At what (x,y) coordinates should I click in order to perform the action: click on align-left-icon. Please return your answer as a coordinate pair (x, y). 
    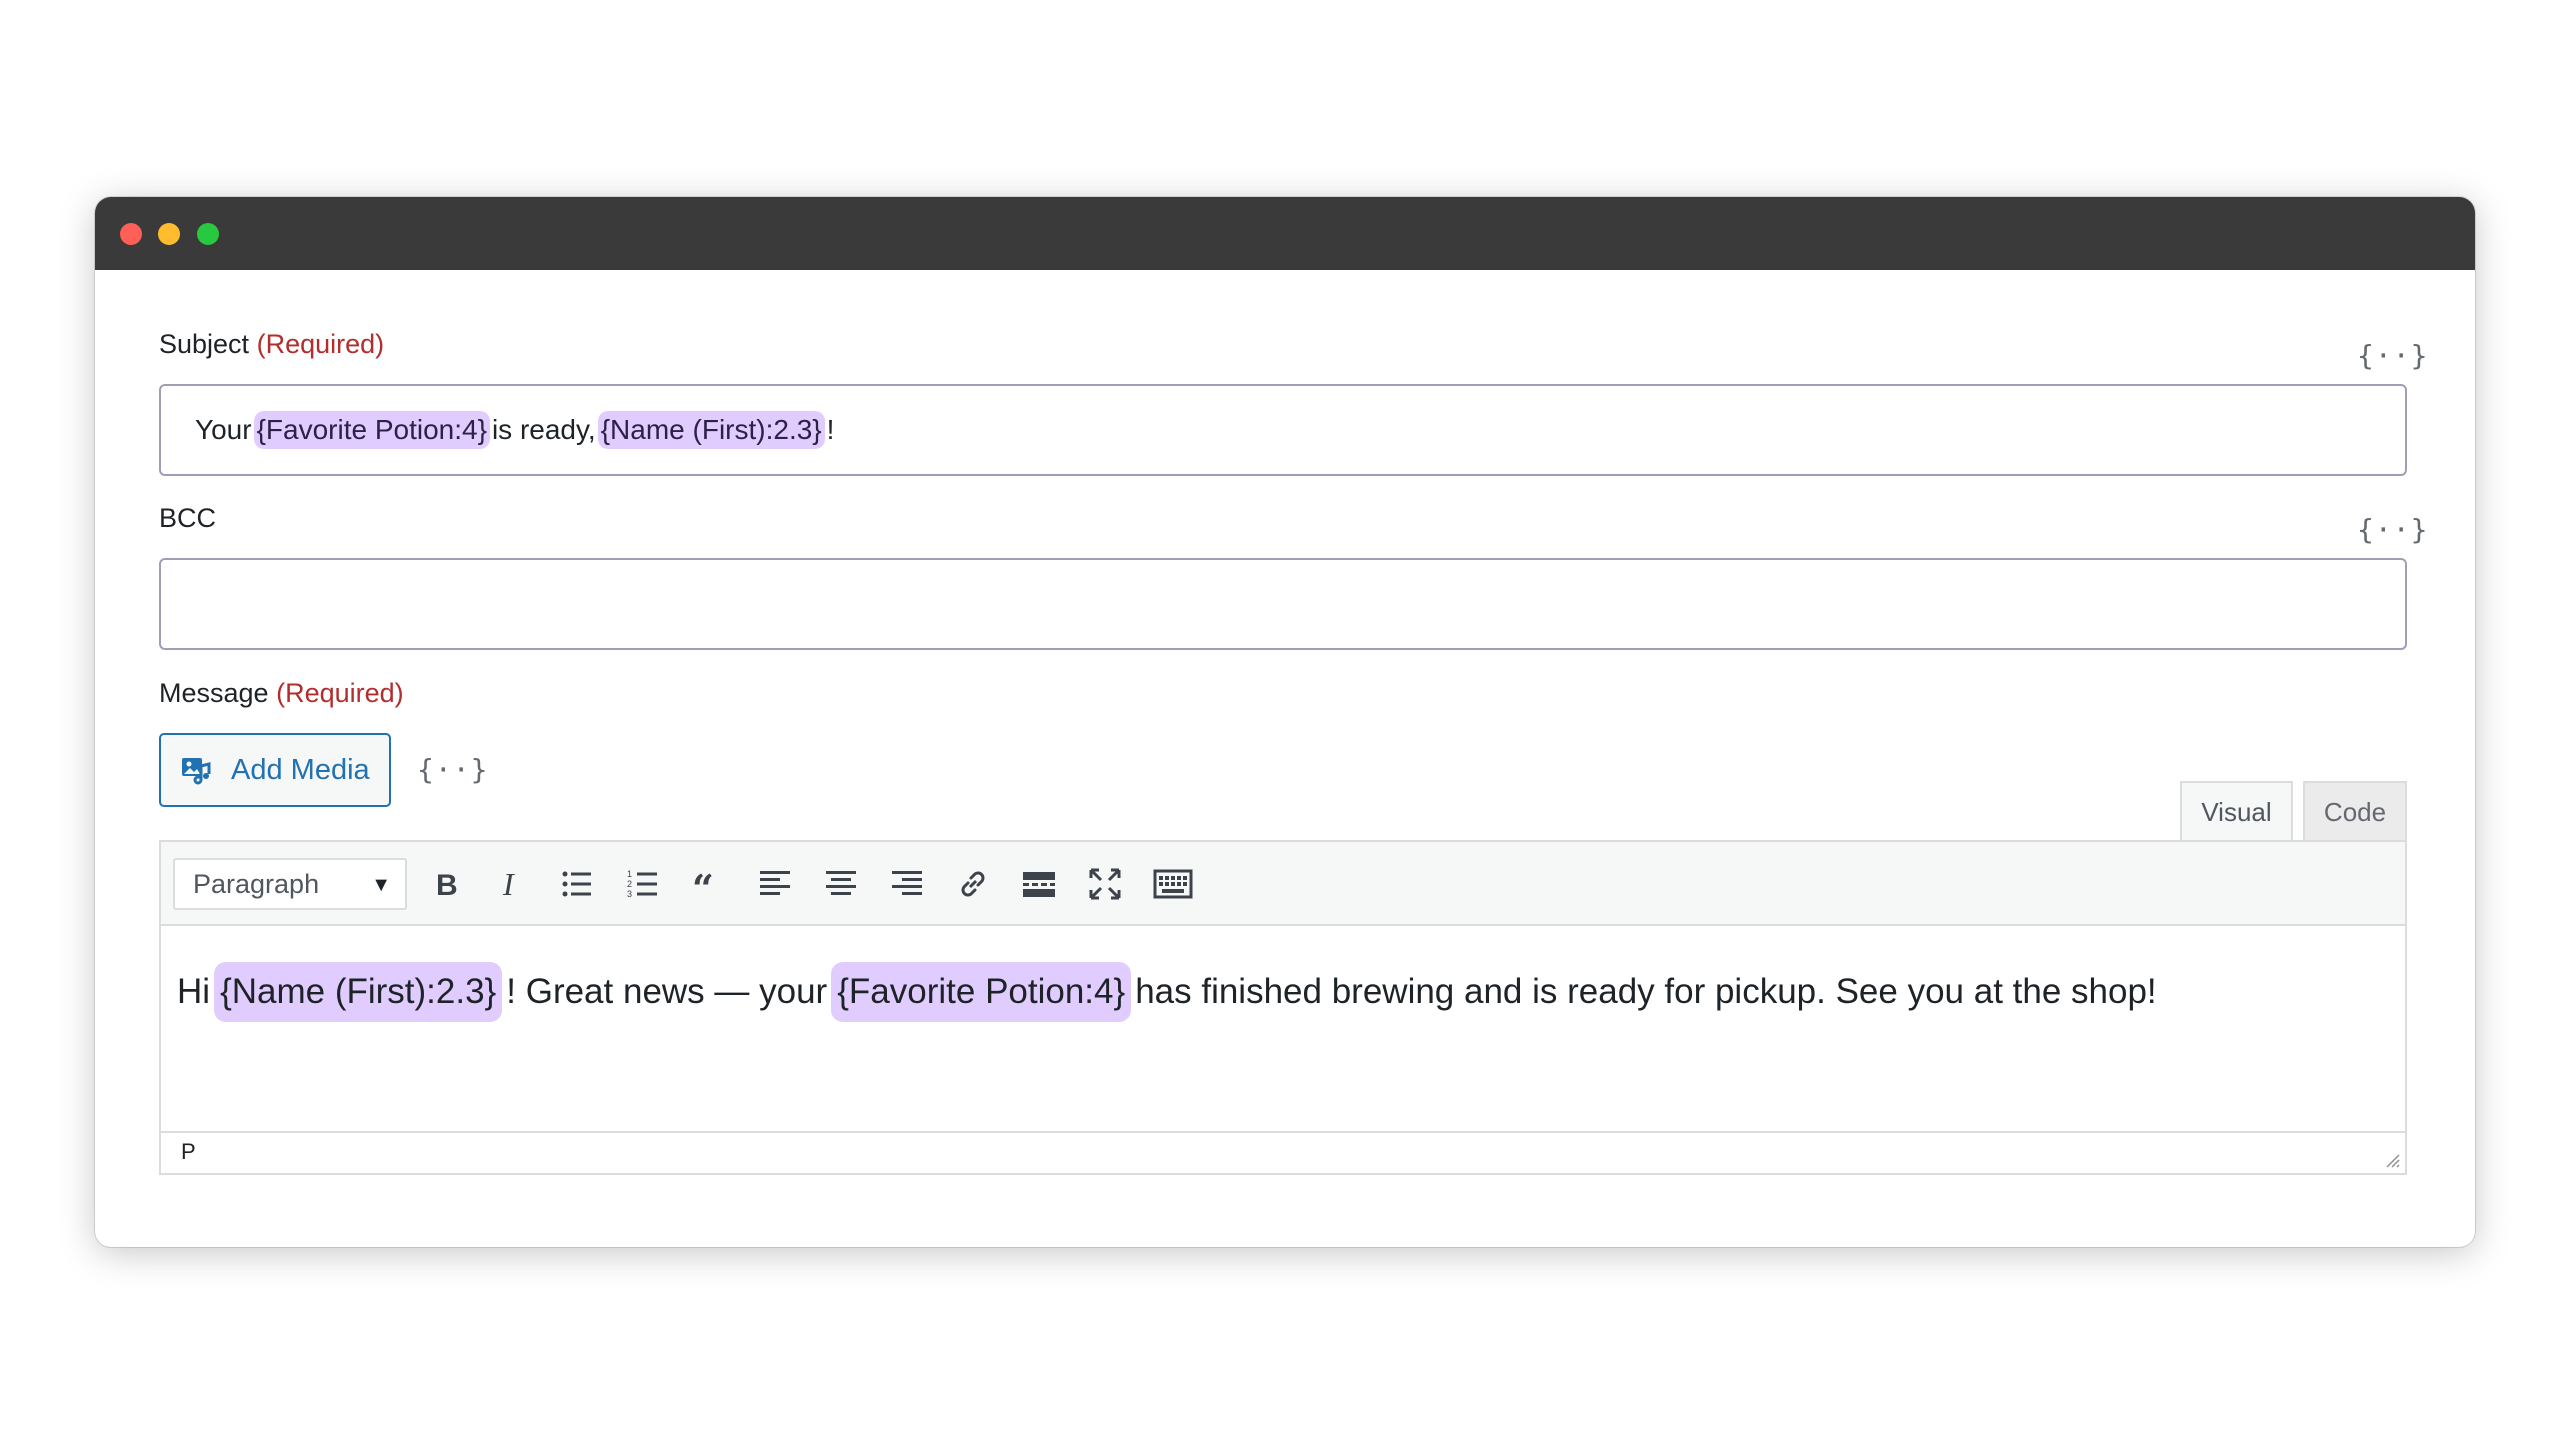
    Looking at the image, I should click on (775, 884).